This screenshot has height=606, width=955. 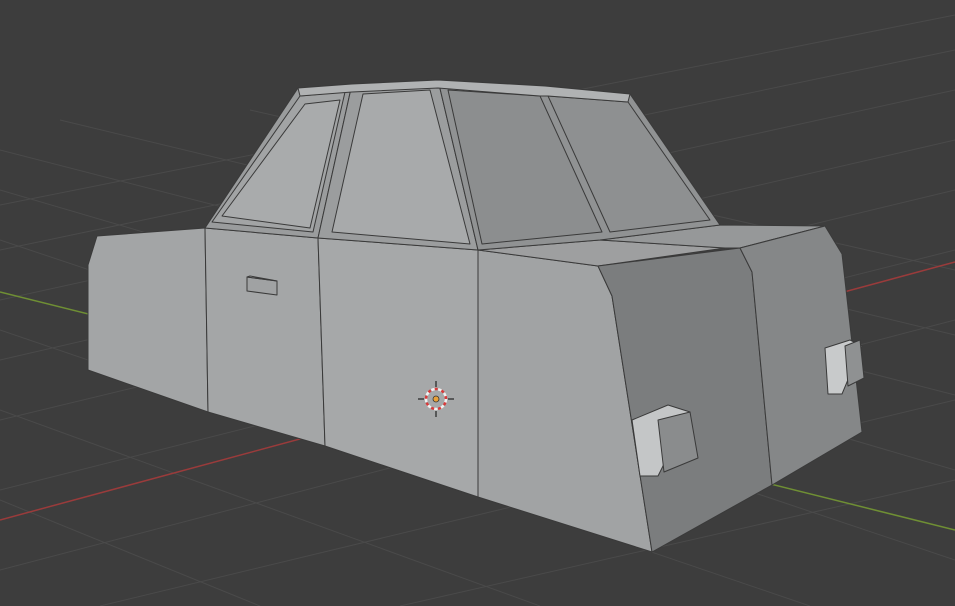 What do you see at coordinates (148, 320) in the screenshot?
I see `body-left-face` at bounding box center [148, 320].